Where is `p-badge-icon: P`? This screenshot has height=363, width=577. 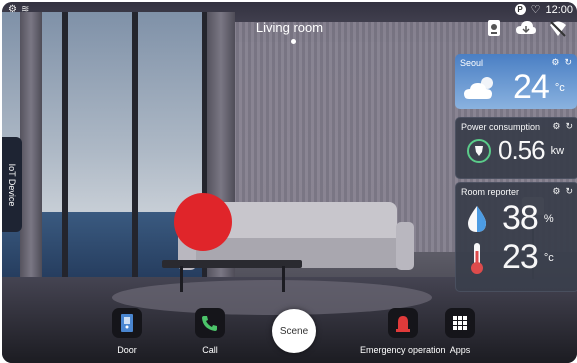
p-badge-icon: P is located at coordinates (520, 9).